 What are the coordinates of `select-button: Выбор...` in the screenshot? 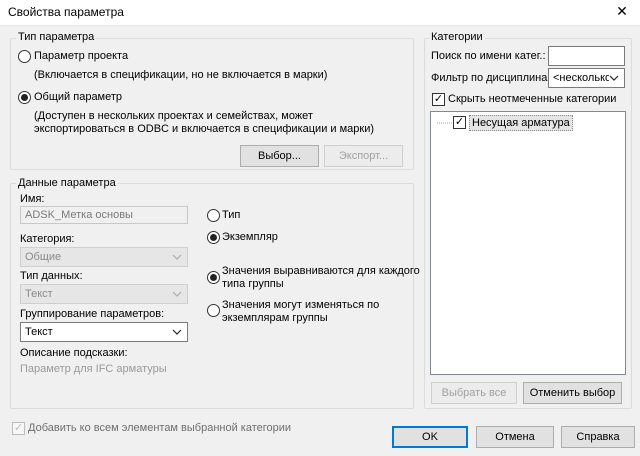 It's located at (279, 156).